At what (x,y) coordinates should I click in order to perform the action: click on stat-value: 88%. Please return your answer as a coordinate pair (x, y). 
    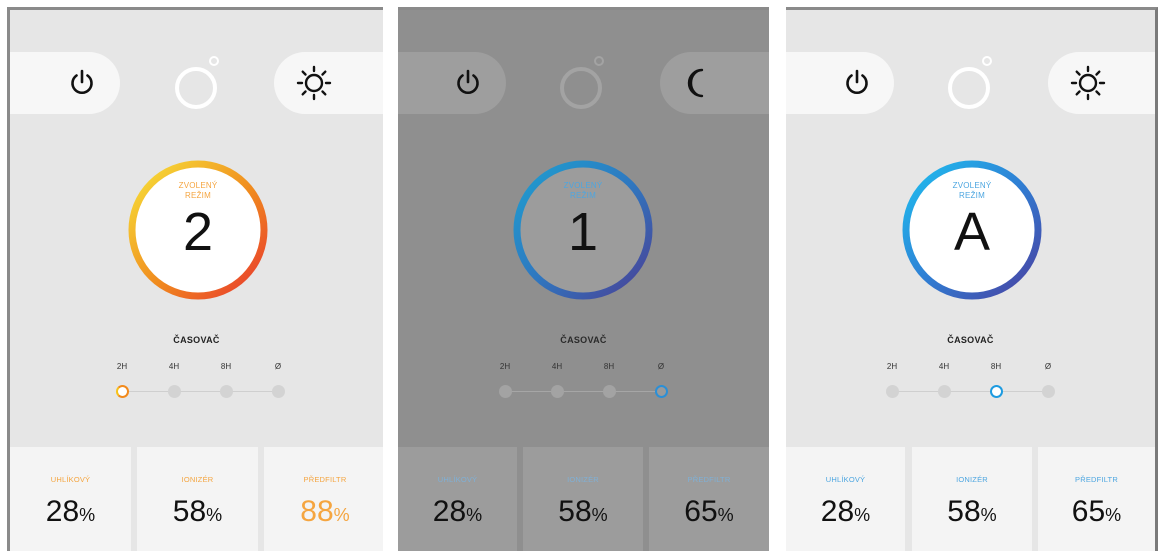
    Looking at the image, I should click on (325, 511).